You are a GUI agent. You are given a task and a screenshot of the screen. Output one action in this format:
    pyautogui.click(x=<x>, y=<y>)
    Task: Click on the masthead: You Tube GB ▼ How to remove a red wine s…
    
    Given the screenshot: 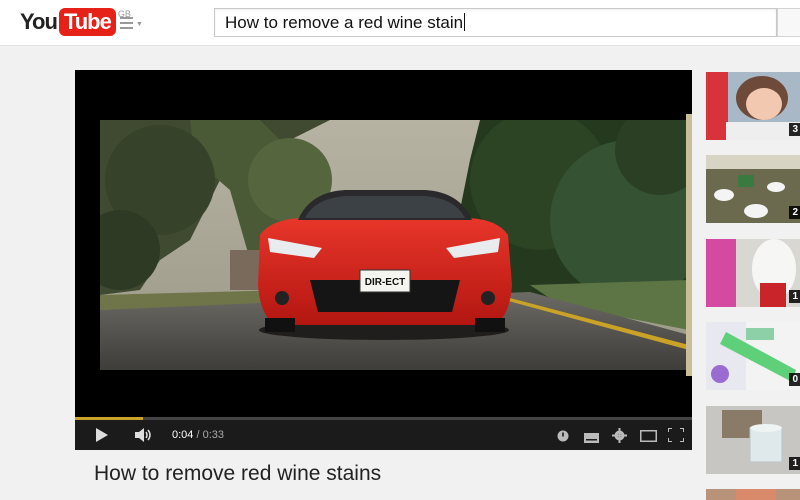 What is the action you would take?
    pyautogui.click(x=400, y=23)
    